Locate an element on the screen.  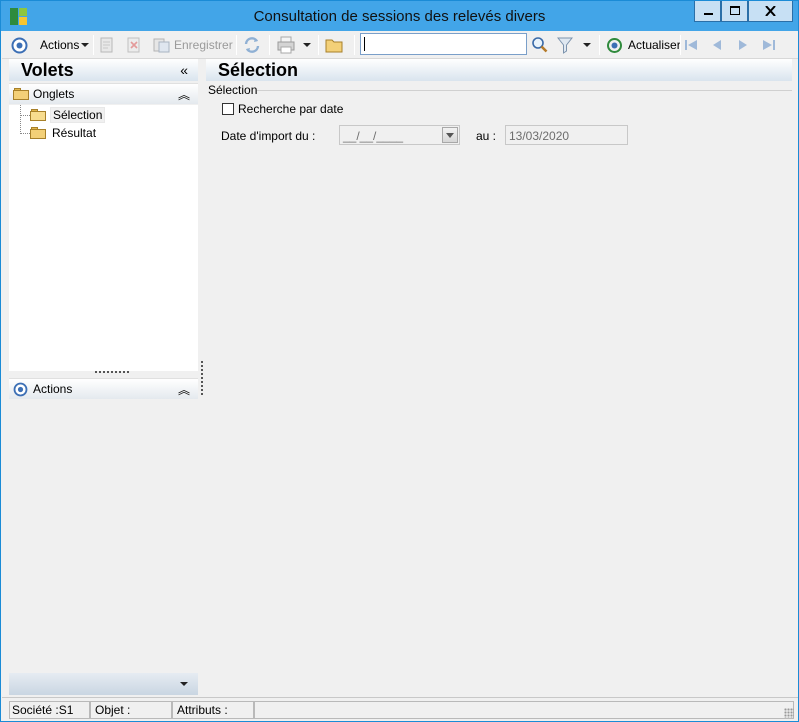
date-to-label: au : is located at coordinates (486, 136).